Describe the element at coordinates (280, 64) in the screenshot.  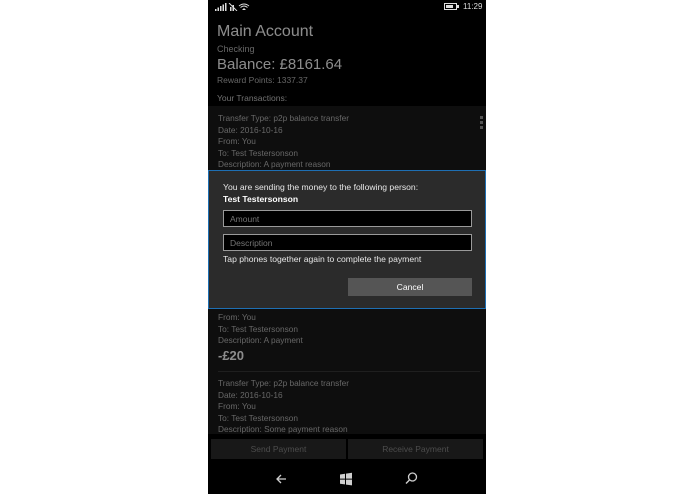
I see `balance: Balance: £8161.64` at that location.